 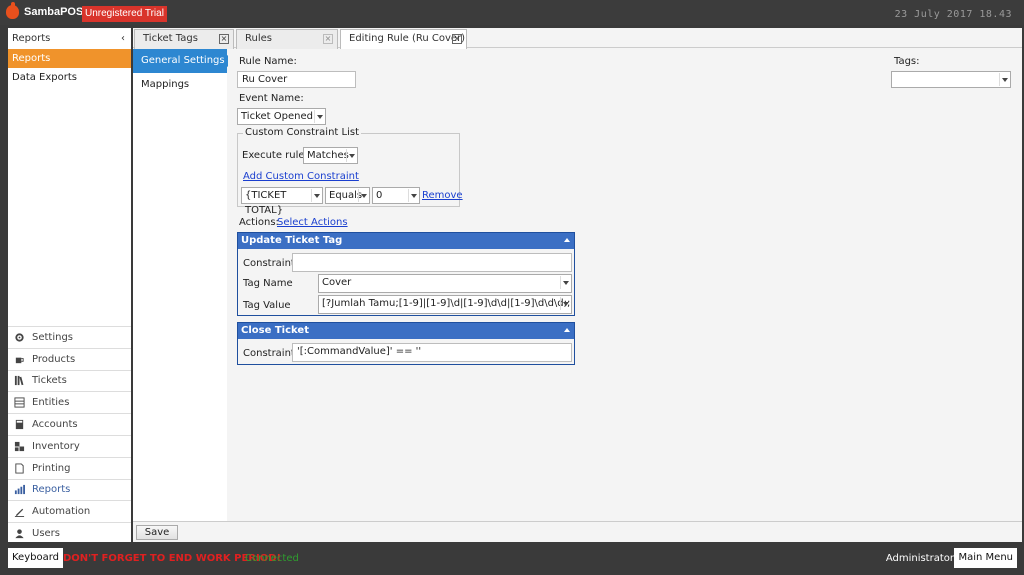 What do you see at coordinates (69, 533) in the screenshot?
I see `module-users: Users` at bounding box center [69, 533].